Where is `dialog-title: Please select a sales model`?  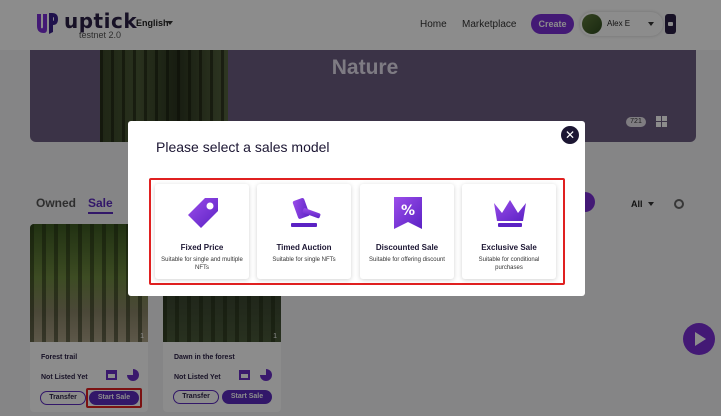 dialog-title: Please select a sales model is located at coordinates (243, 147).